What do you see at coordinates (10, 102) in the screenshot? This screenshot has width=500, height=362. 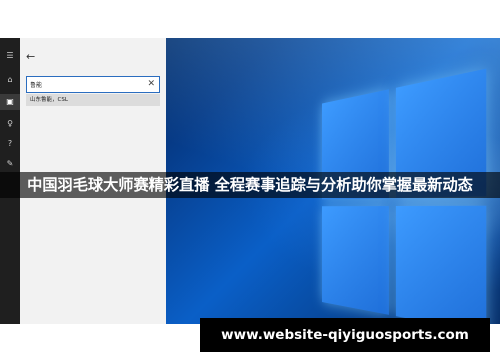 I see `notebook-icon: ▣` at bounding box center [10, 102].